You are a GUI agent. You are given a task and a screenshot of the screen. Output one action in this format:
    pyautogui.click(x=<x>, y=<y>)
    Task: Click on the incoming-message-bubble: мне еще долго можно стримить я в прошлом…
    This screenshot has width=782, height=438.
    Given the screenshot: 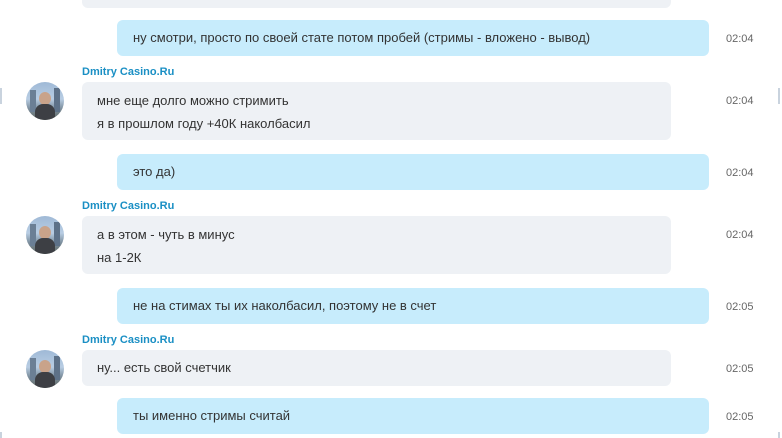 What is the action you would take?
    pyautogui.click(x=376, y=111)
    